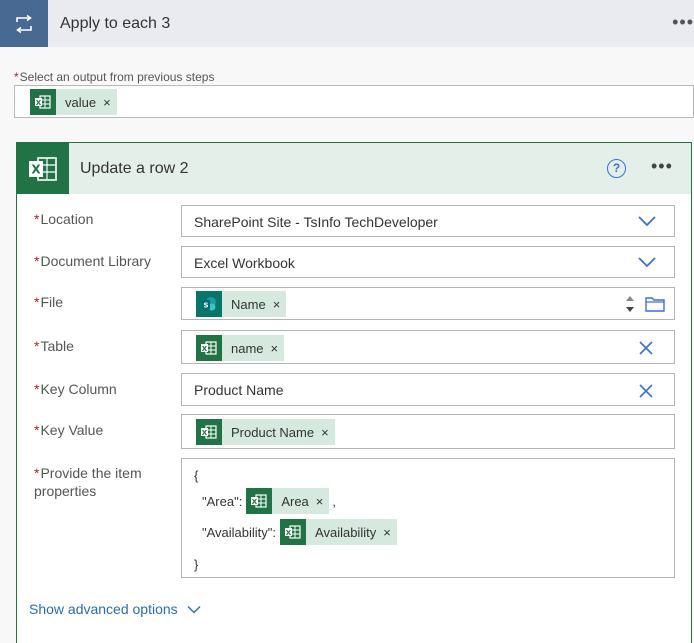  I want to click on select-output-label: *Select an output from previous steps, so click(114, 77).